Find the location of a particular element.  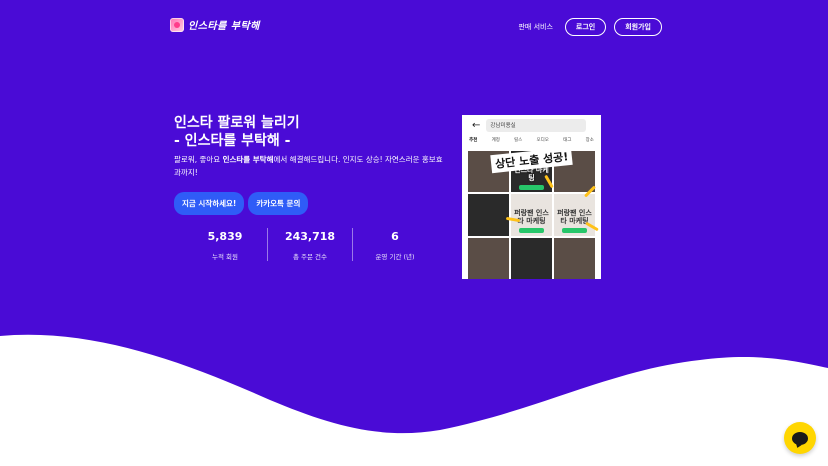

preview-tab: 오디오 is located at coordinates (542, 140).